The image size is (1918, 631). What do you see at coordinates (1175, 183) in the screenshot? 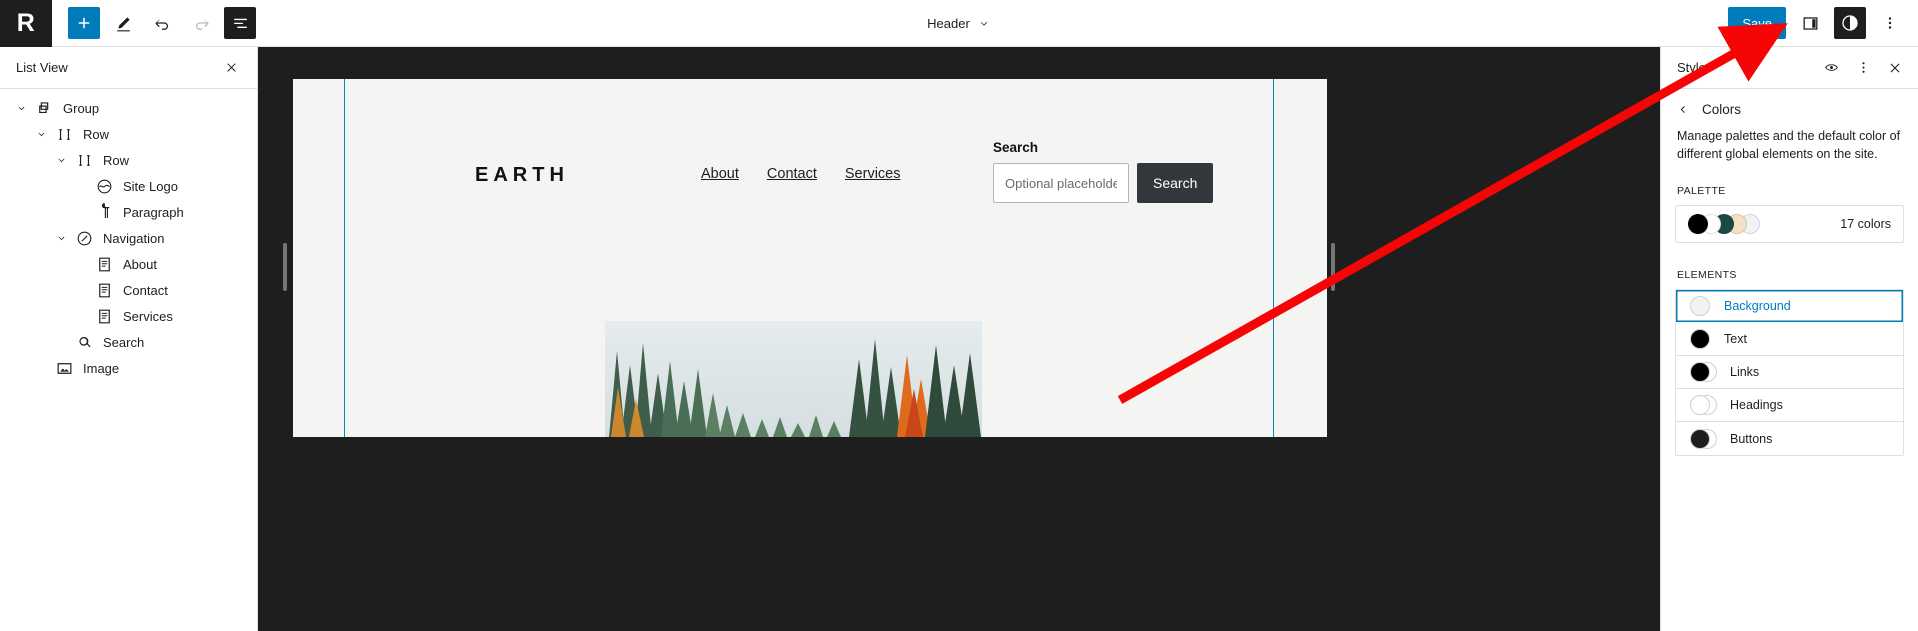
I see `search-submit-button: Search` at bounding box center [1175, 183].